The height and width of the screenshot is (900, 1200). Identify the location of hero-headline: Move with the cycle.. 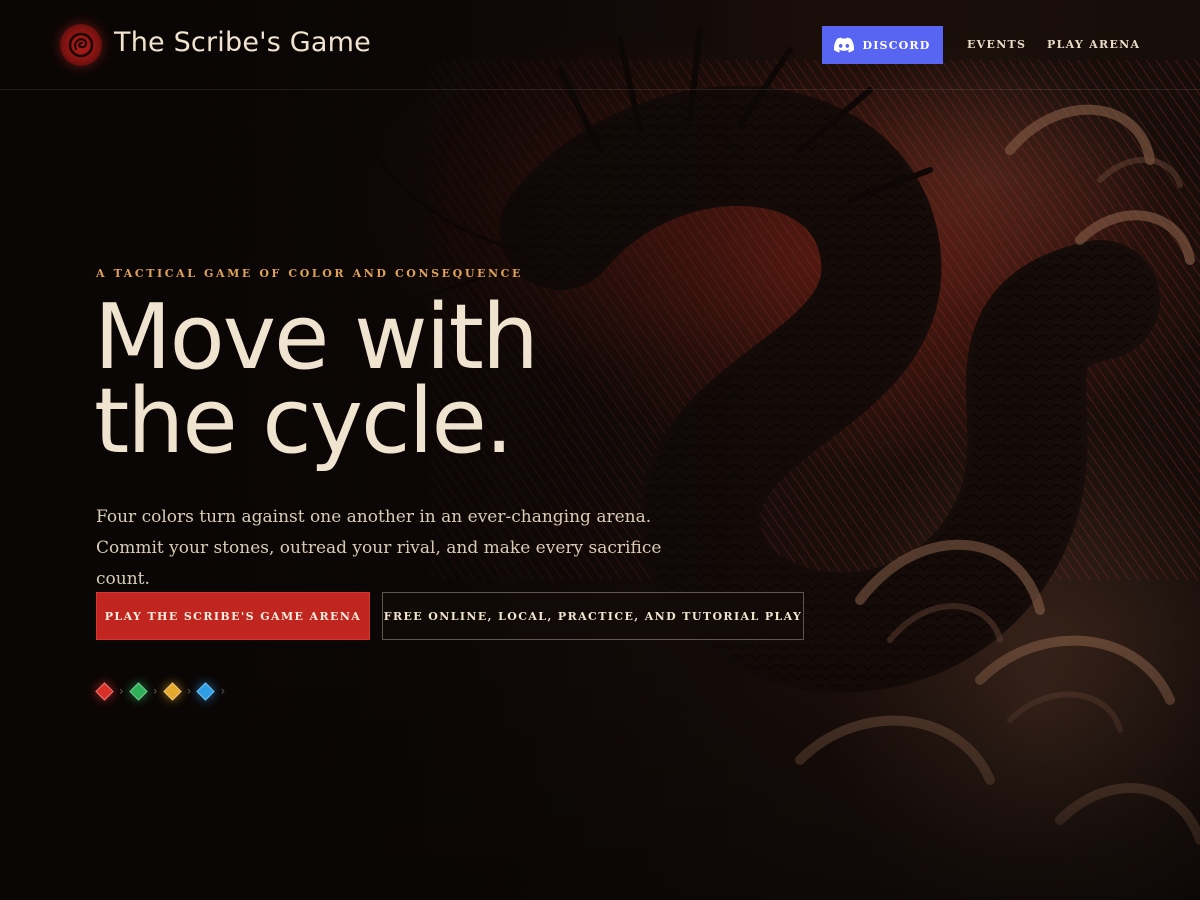
(414, 379).